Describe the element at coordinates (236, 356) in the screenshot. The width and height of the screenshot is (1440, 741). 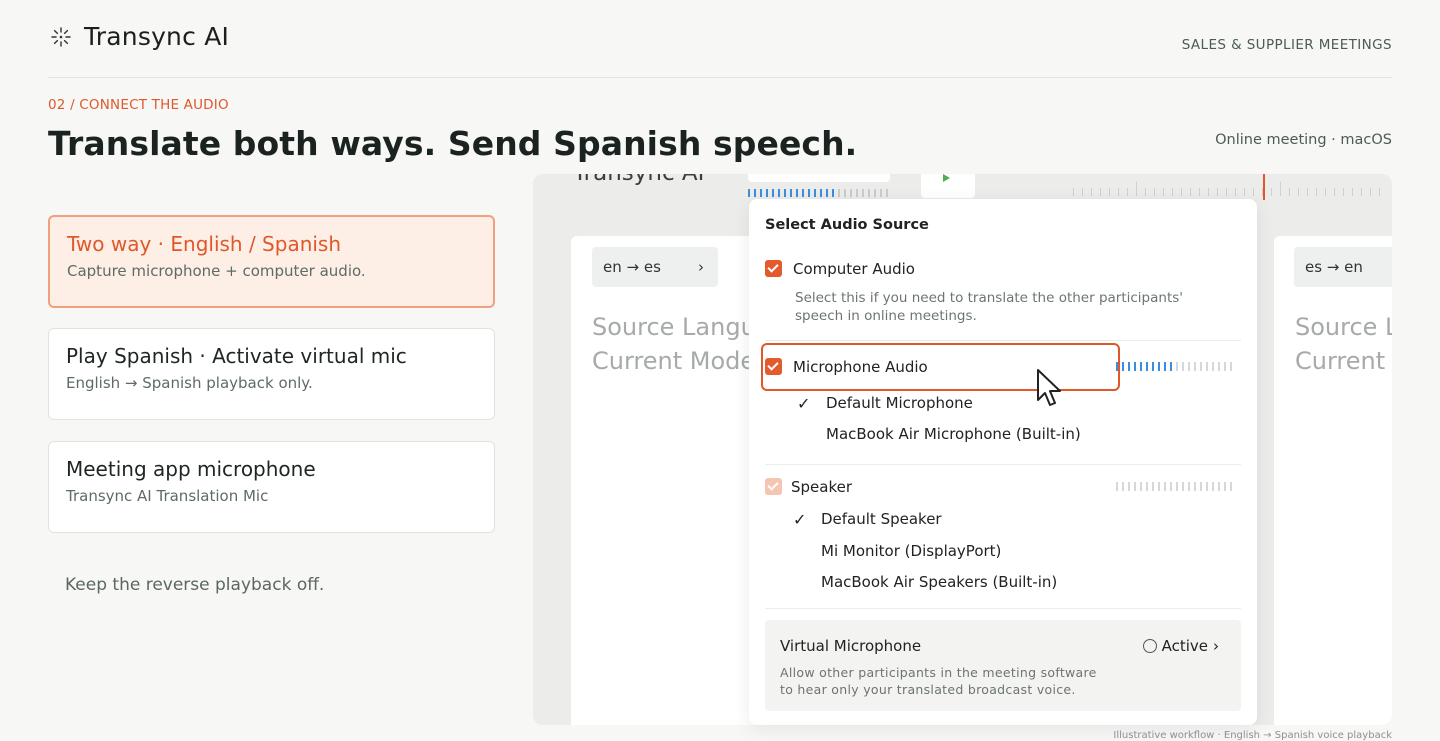
I see `option-title: Play Spanish · Activate virtual mic` at that location.